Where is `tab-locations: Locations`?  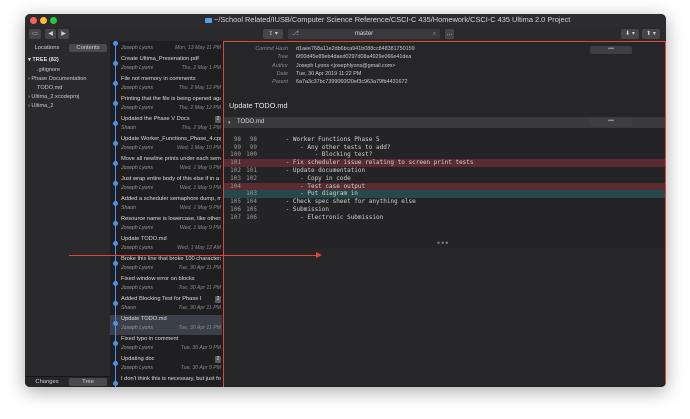 tab-locations: Locations is located at coordinates (47, 48).